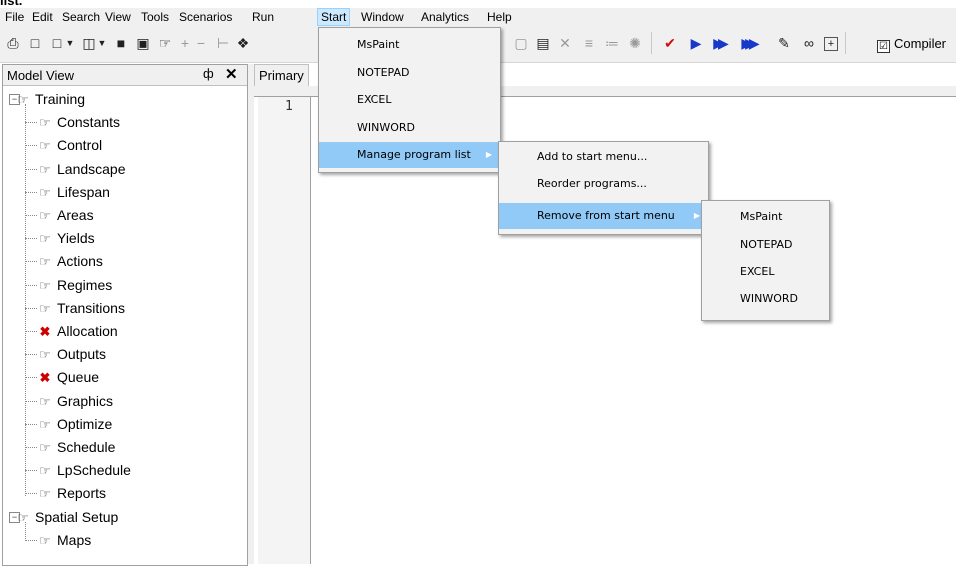 Image resolution: width=956 pixels, height=566 pixels. Describe the element at coordinates (57, 43) in the screenshot. I see `new-document-icon: □` at that location.